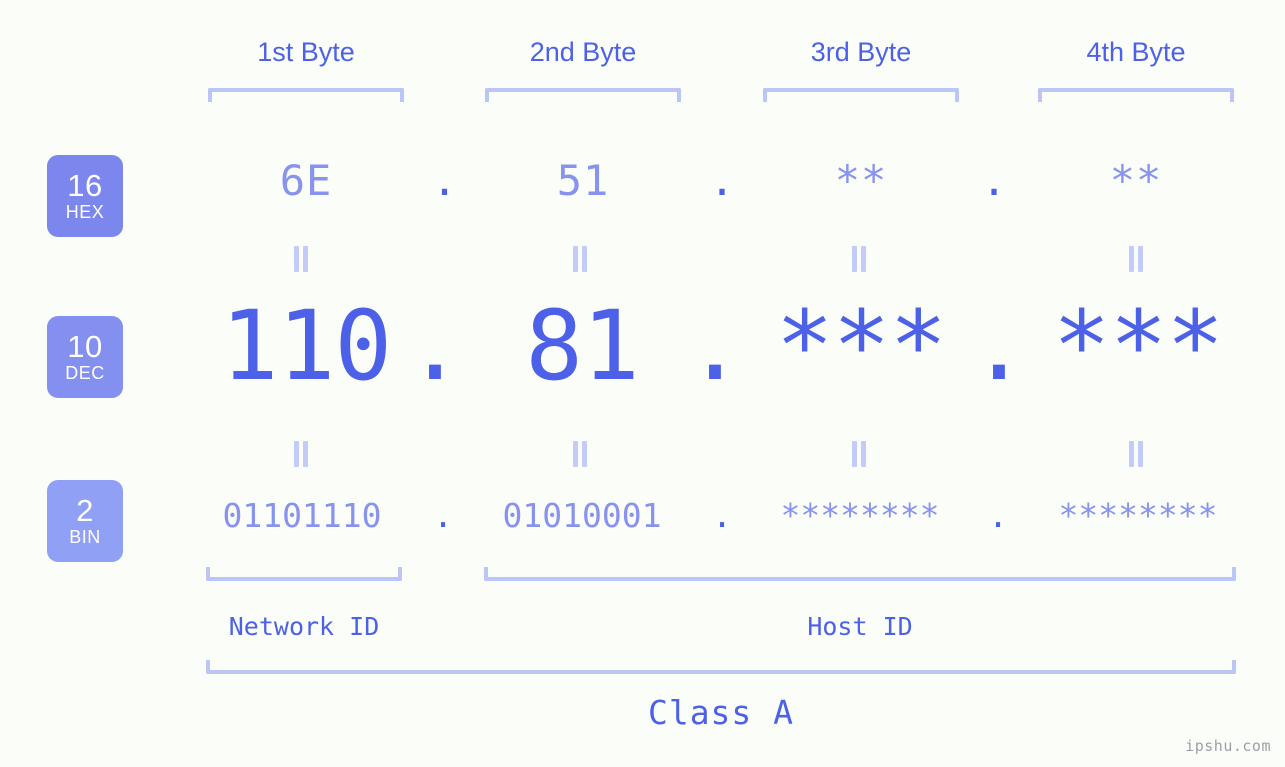  What do you see at coordinates (582, 346) in the screenshot?
I see `dec-byte-2: 81` at bounding box center [582, 346].